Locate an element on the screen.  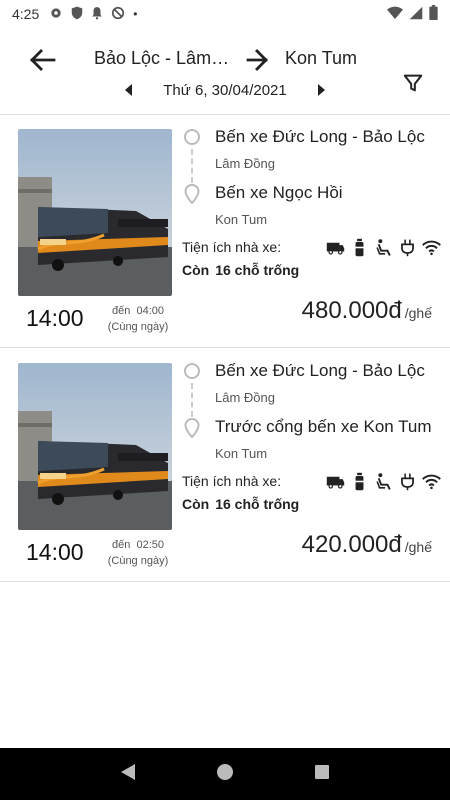
bell-icon is located at coordinates (97, 14).